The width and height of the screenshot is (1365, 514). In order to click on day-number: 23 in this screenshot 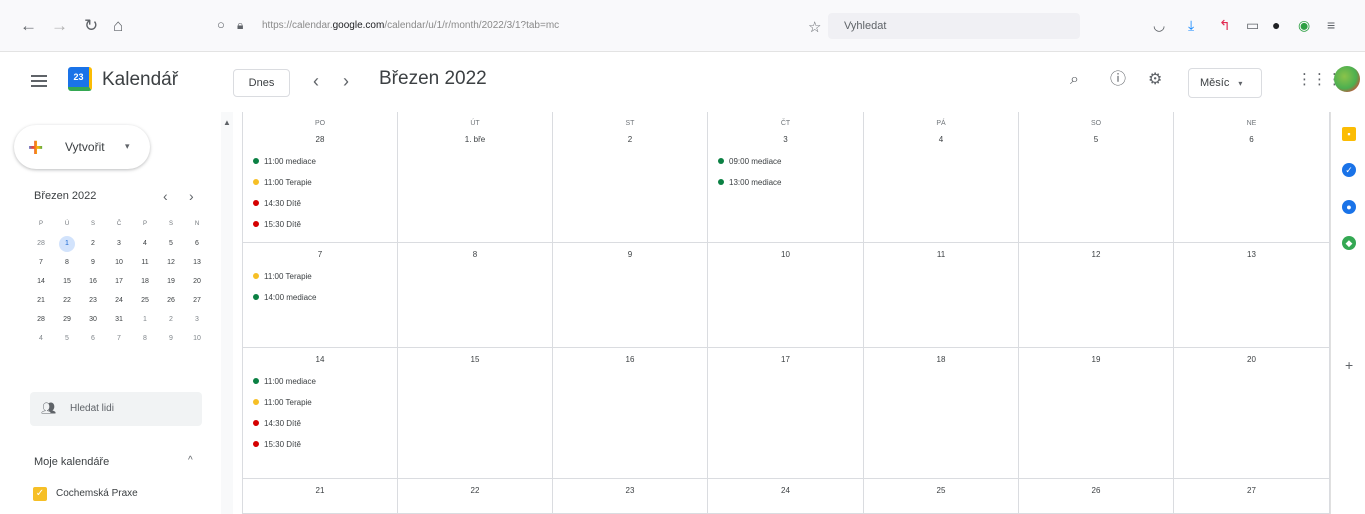, I will do `click(630, 490)`.